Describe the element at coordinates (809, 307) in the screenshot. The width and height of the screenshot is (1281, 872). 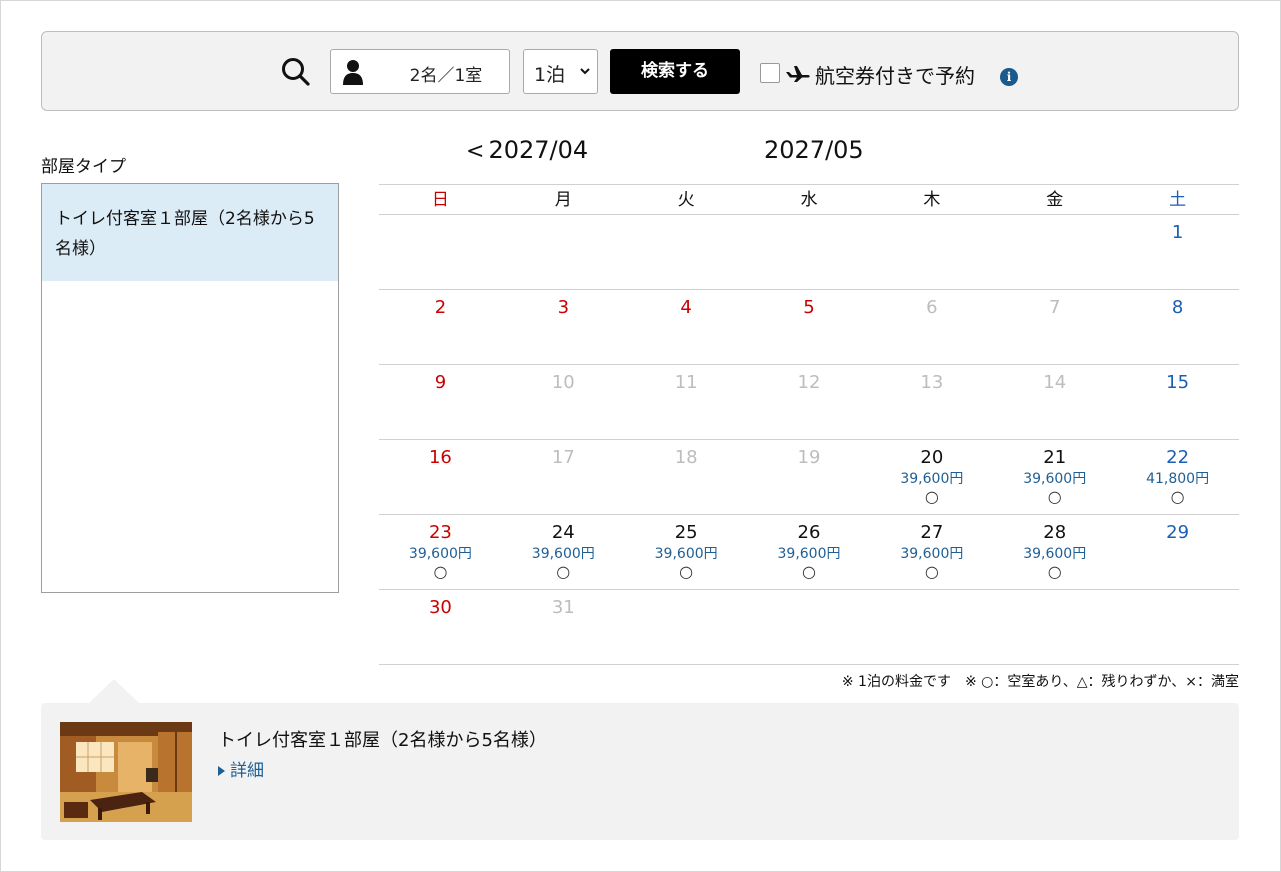
I see `day-number: 5` at that location.